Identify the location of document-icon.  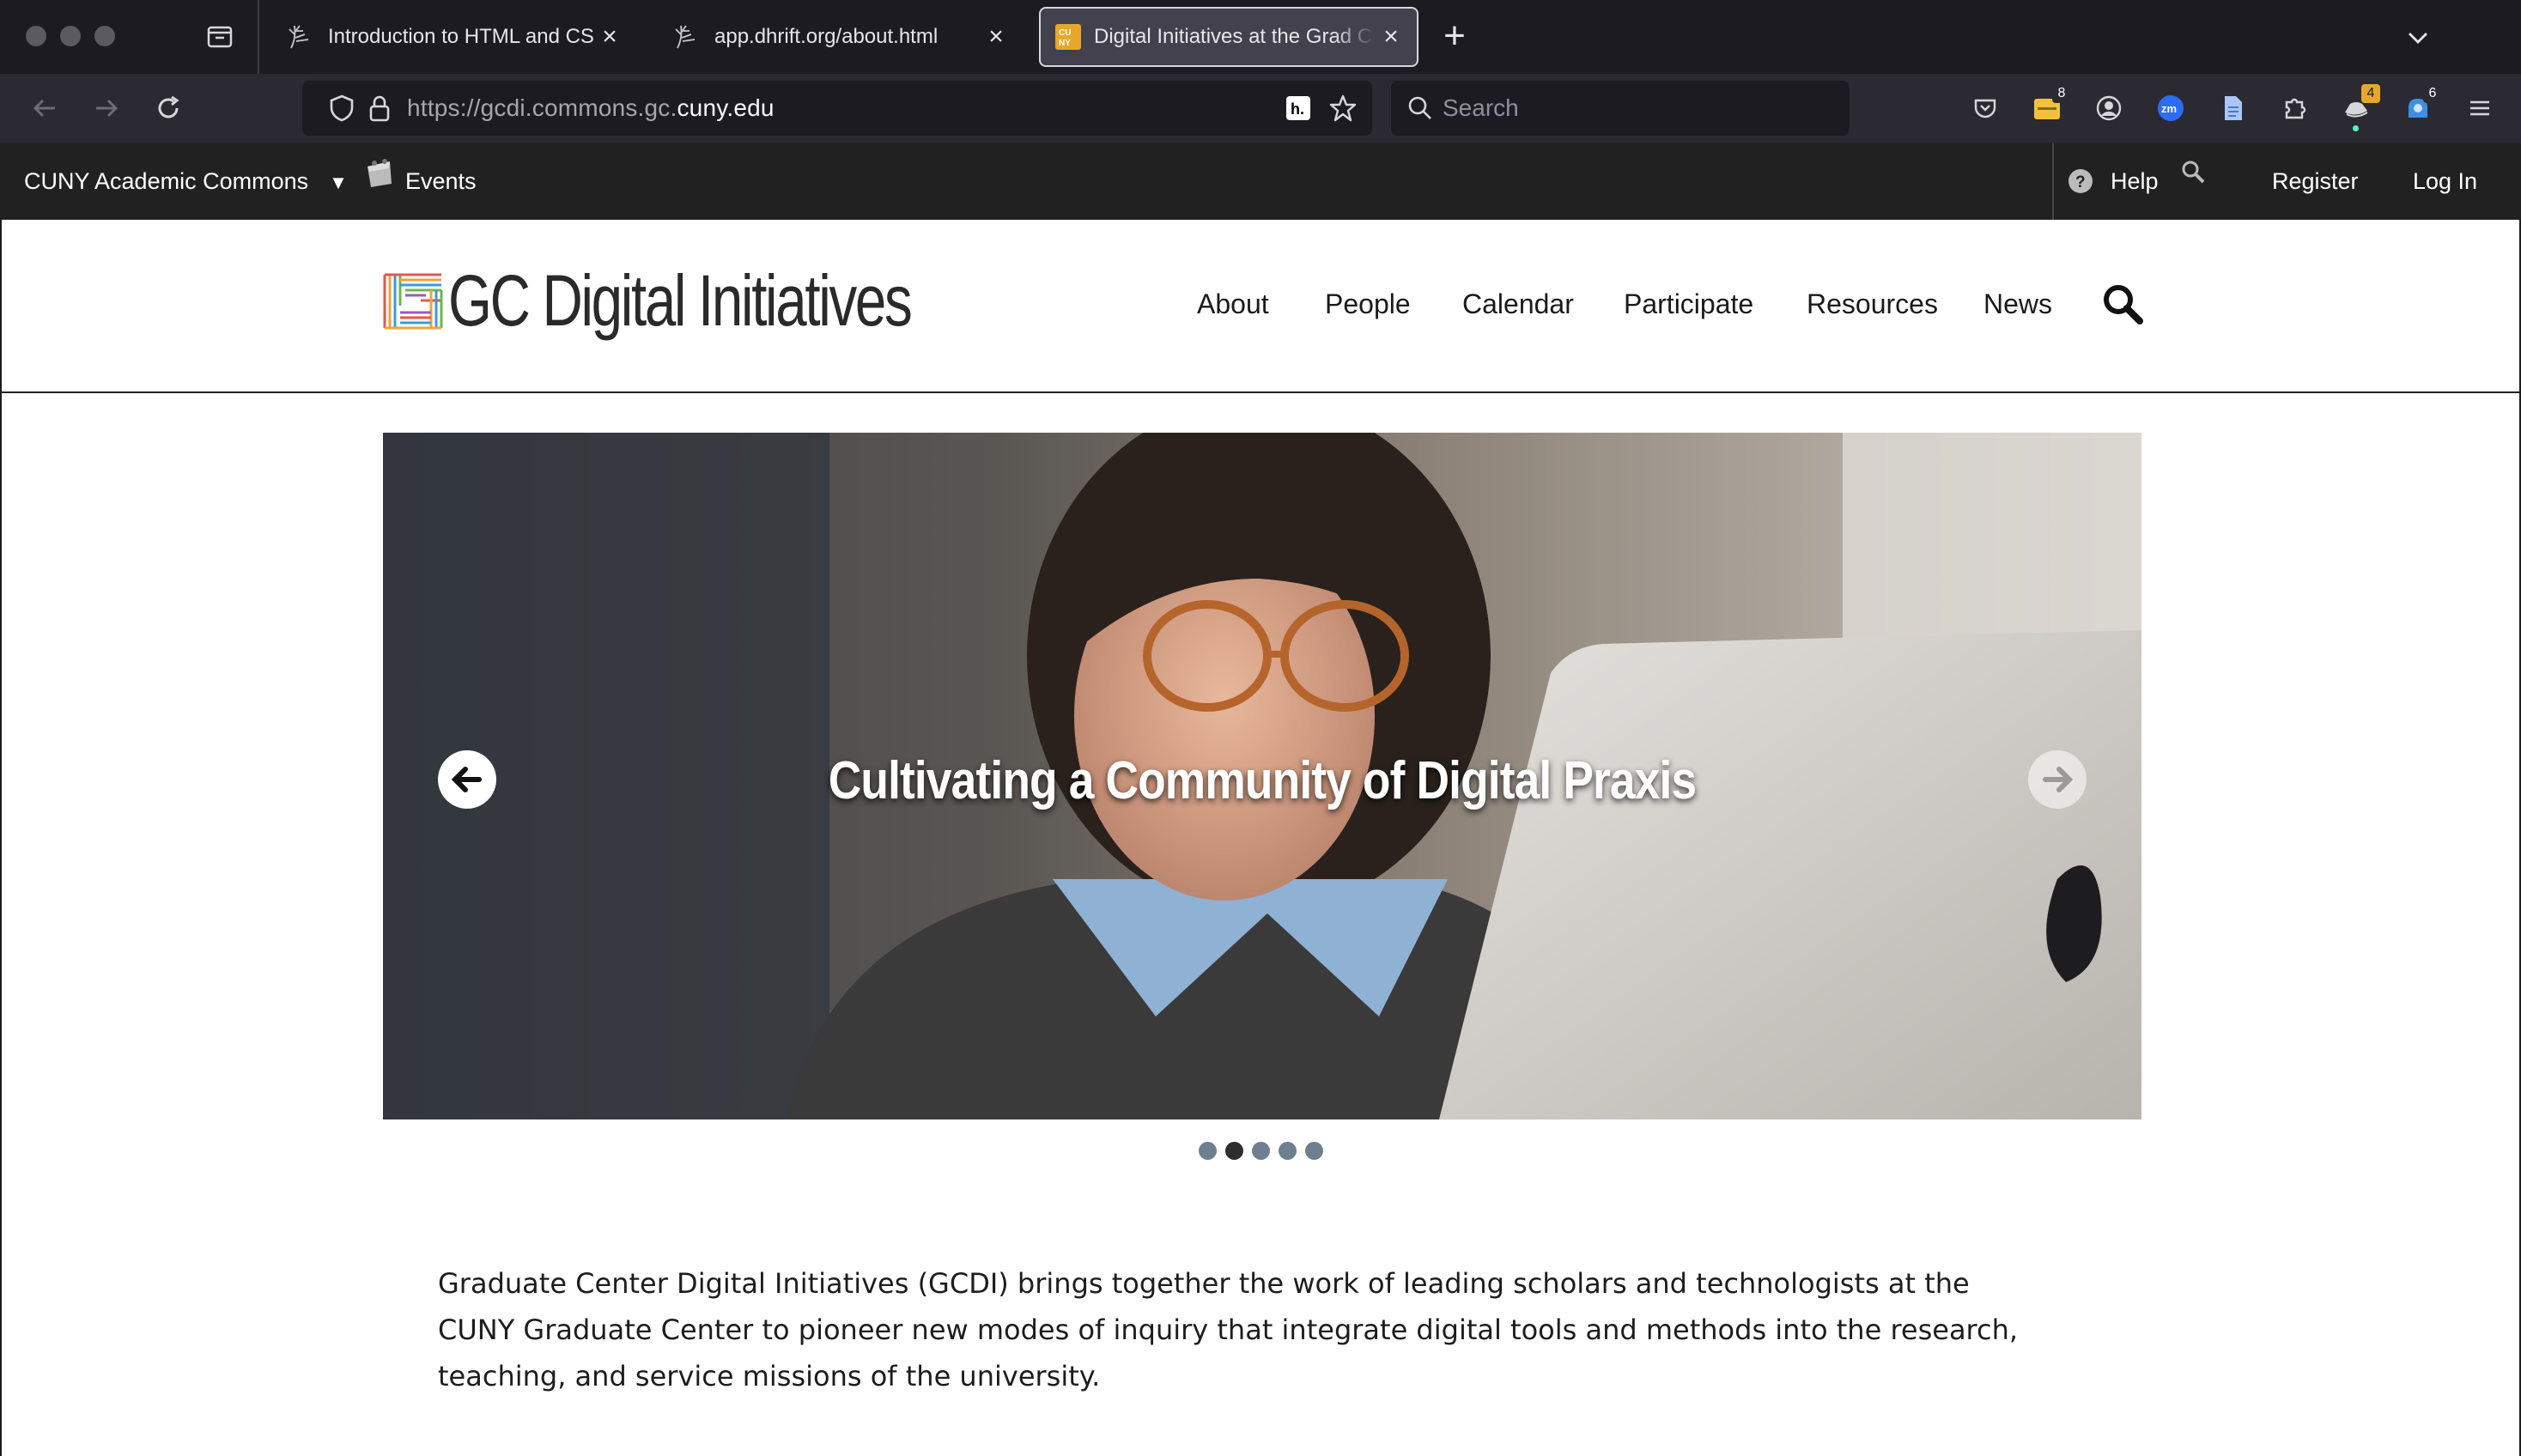
(2232, 108).